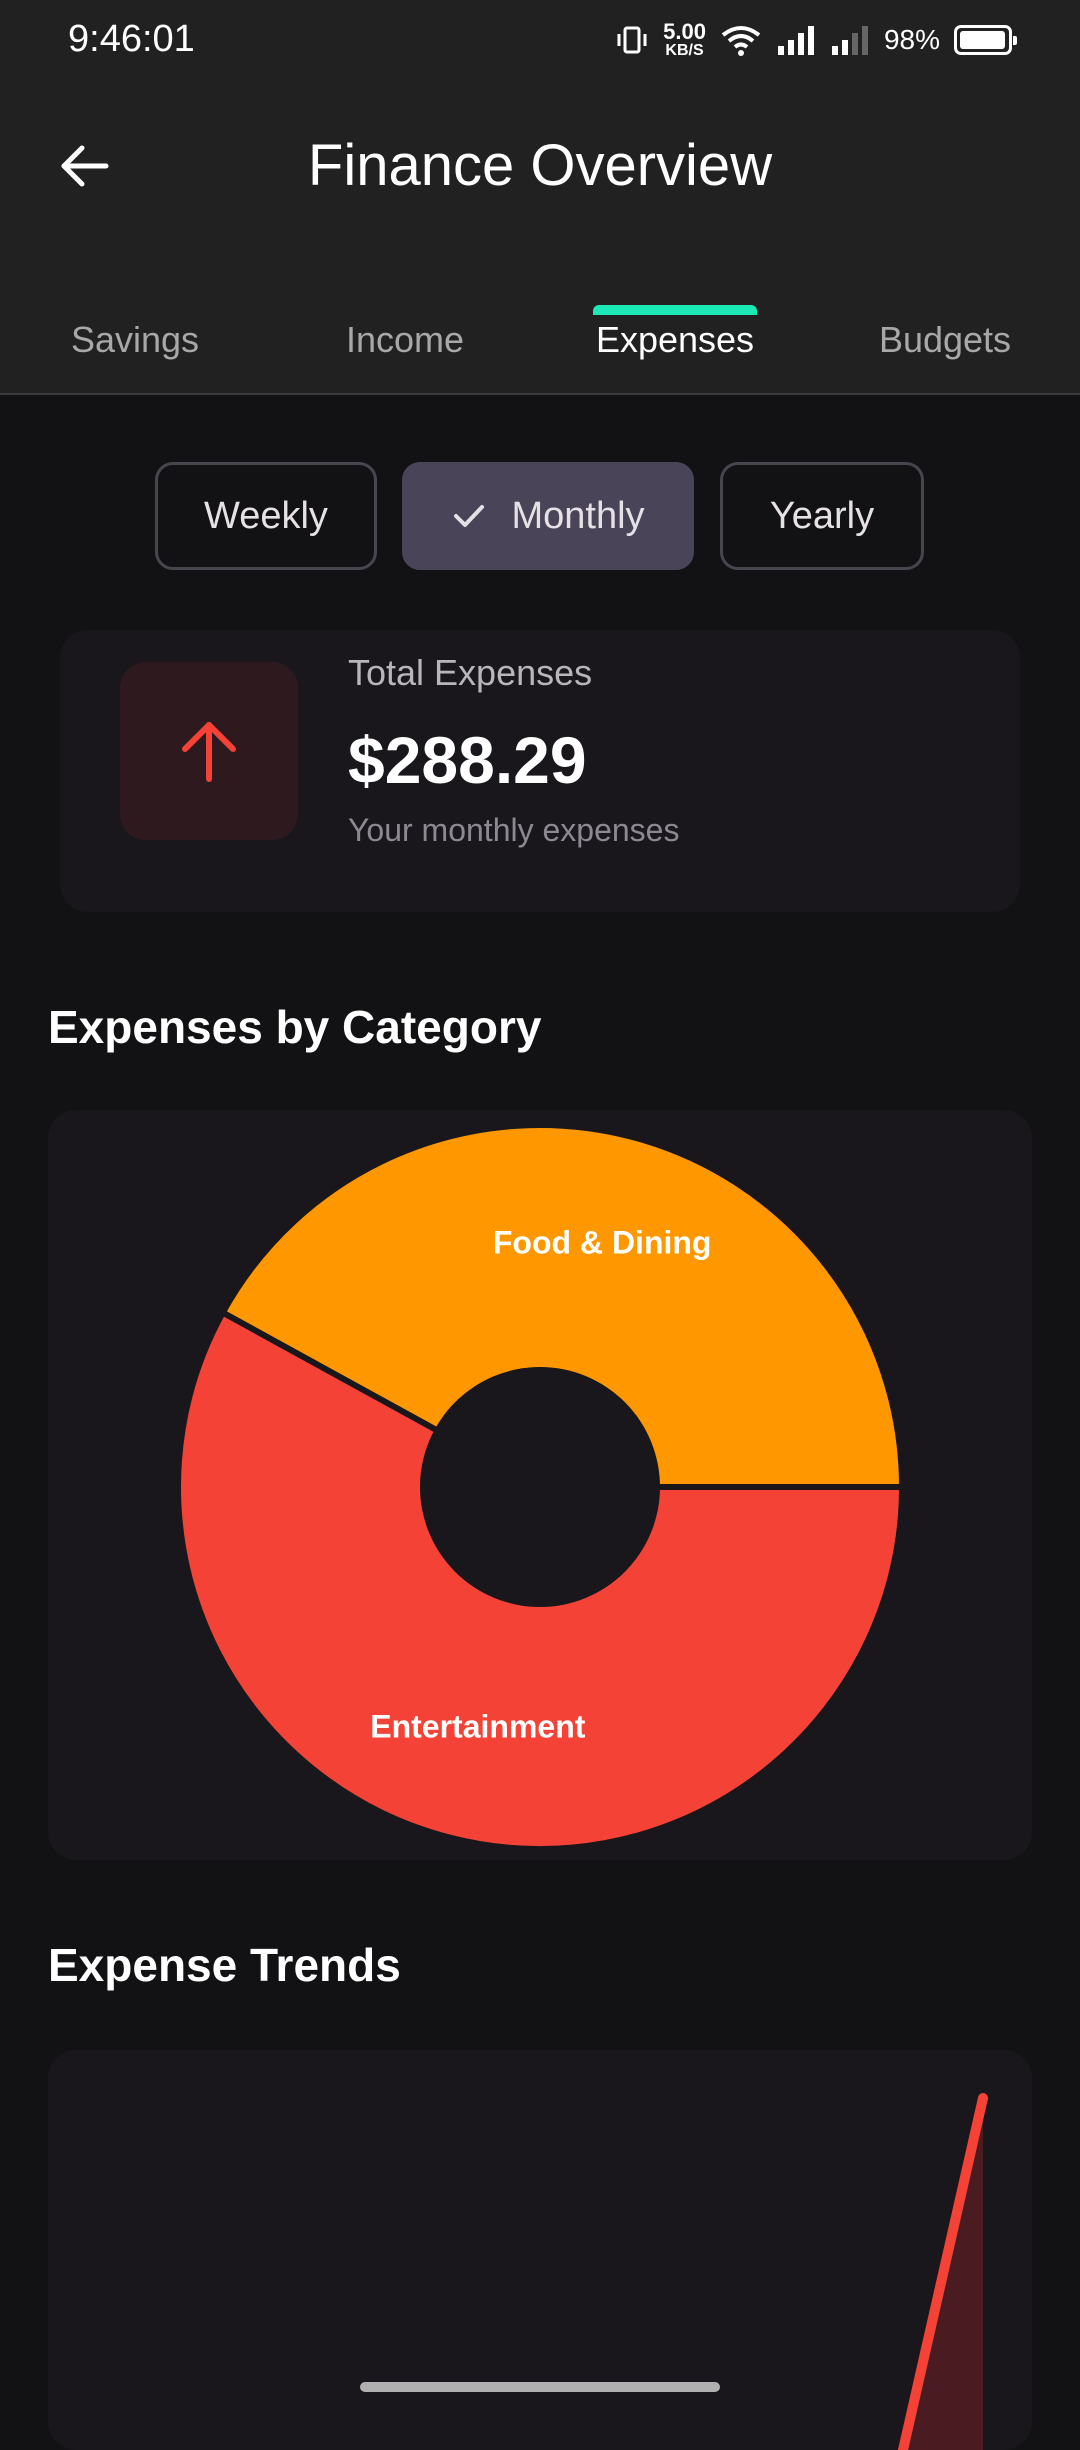 The image size is (1080, 2450). Describe the element at coordinates (675, 310) in the screenshot. I see `tab-indicator` at that location.